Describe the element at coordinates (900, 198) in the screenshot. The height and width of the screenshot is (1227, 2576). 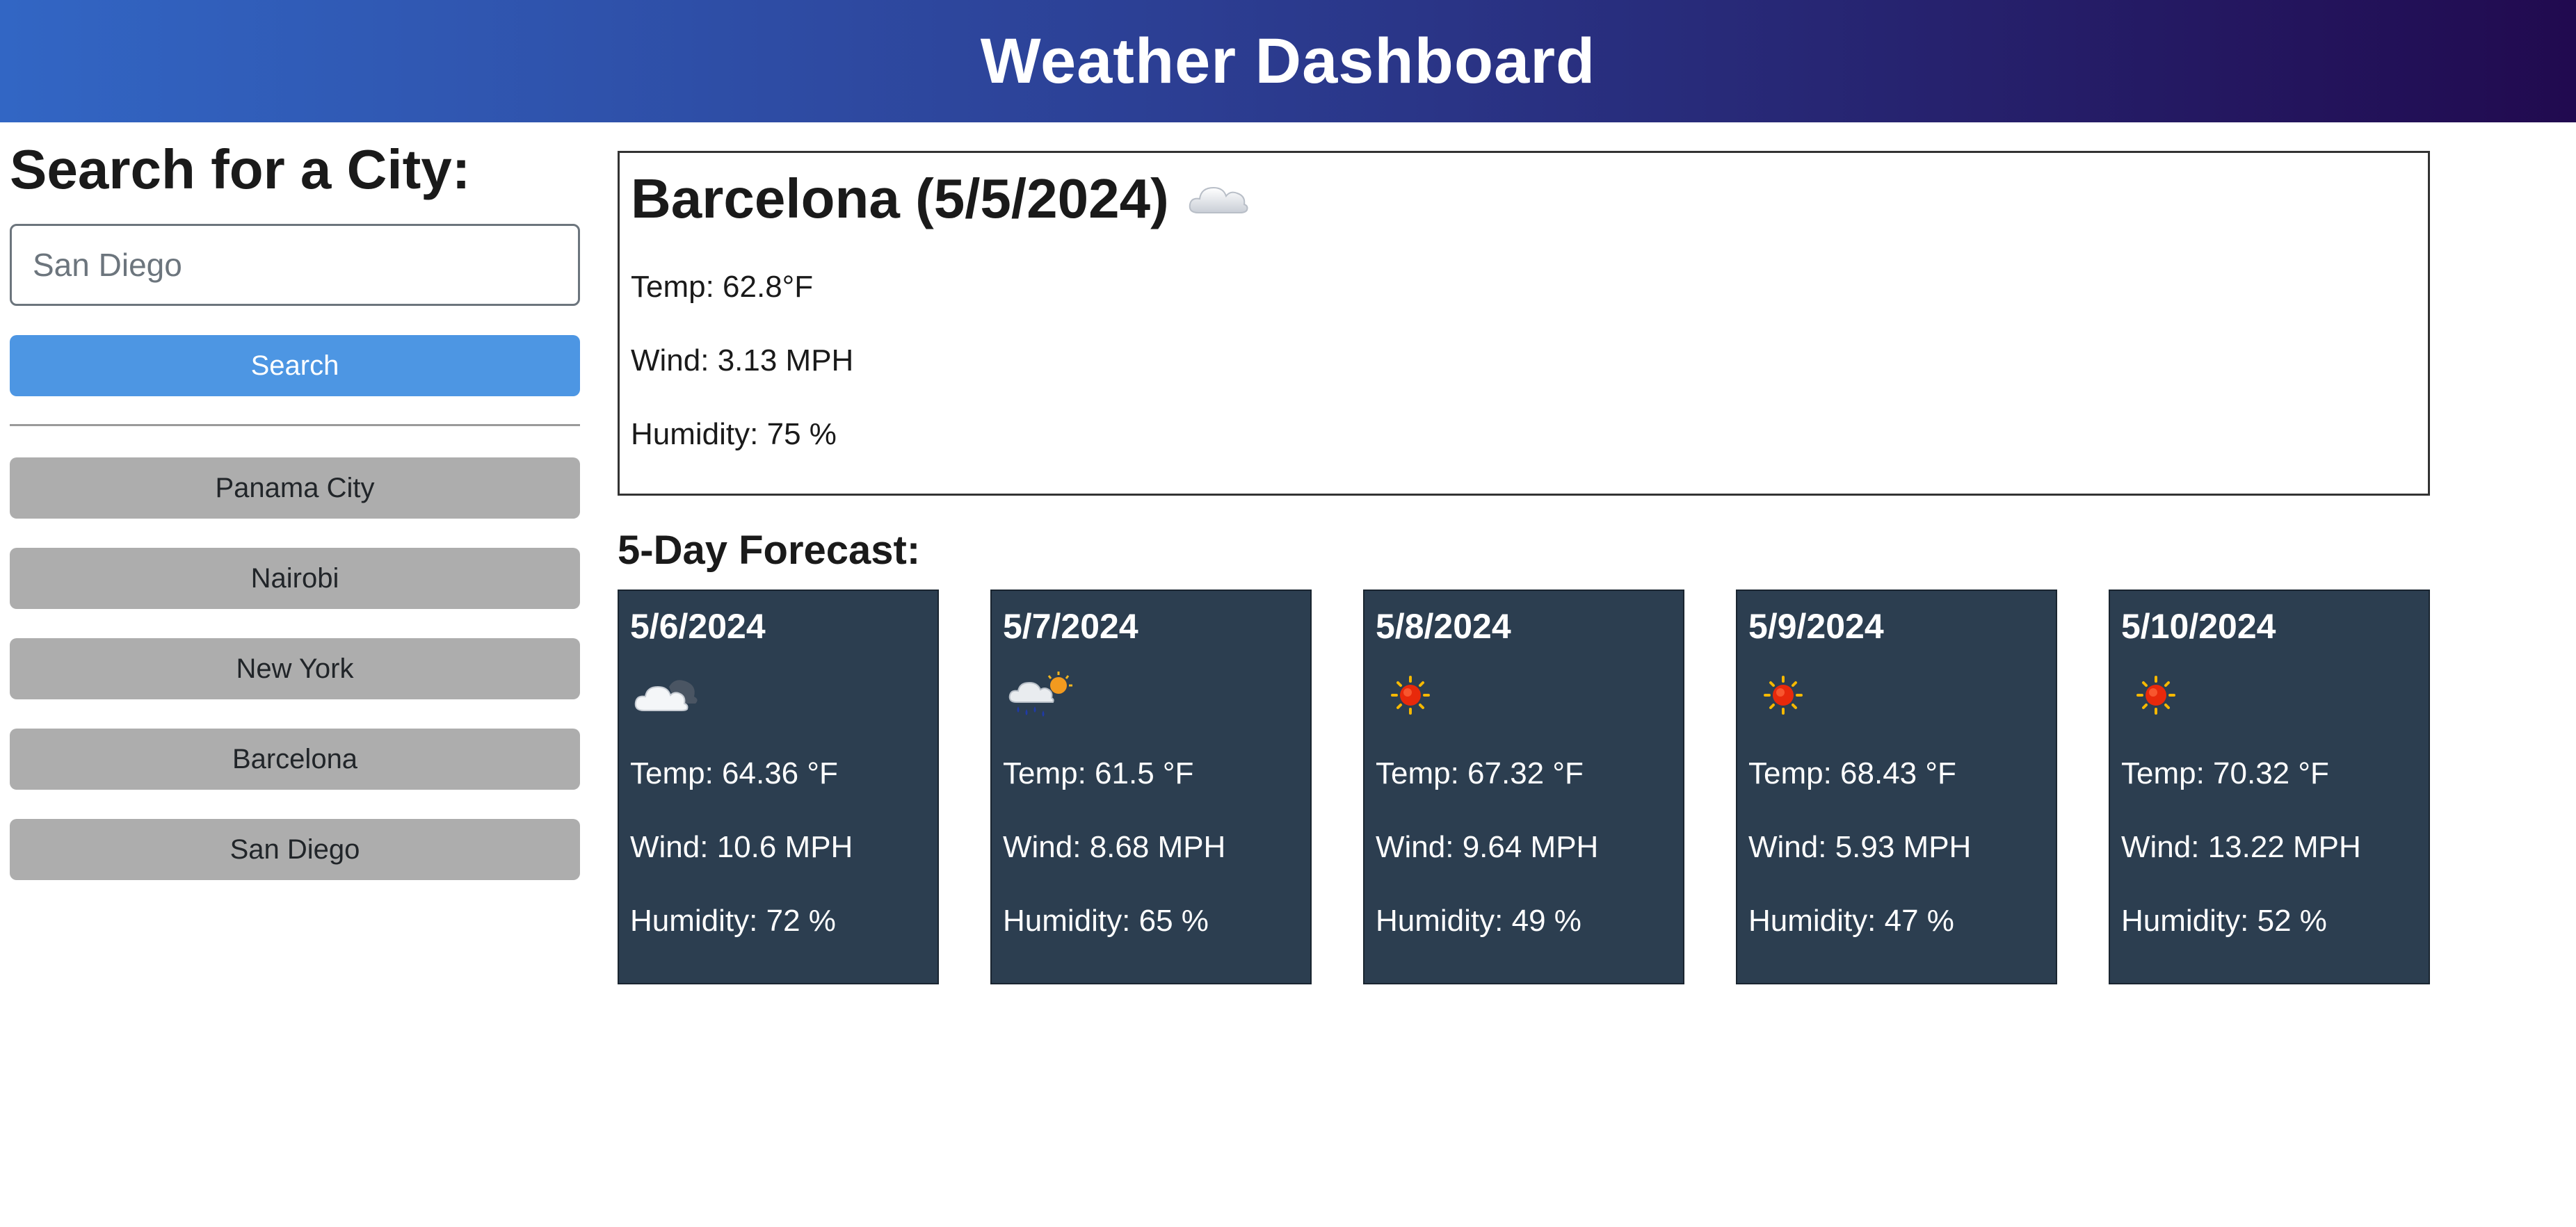
I see `current-city-title: Barcelona (5/5/2024)` at that location.